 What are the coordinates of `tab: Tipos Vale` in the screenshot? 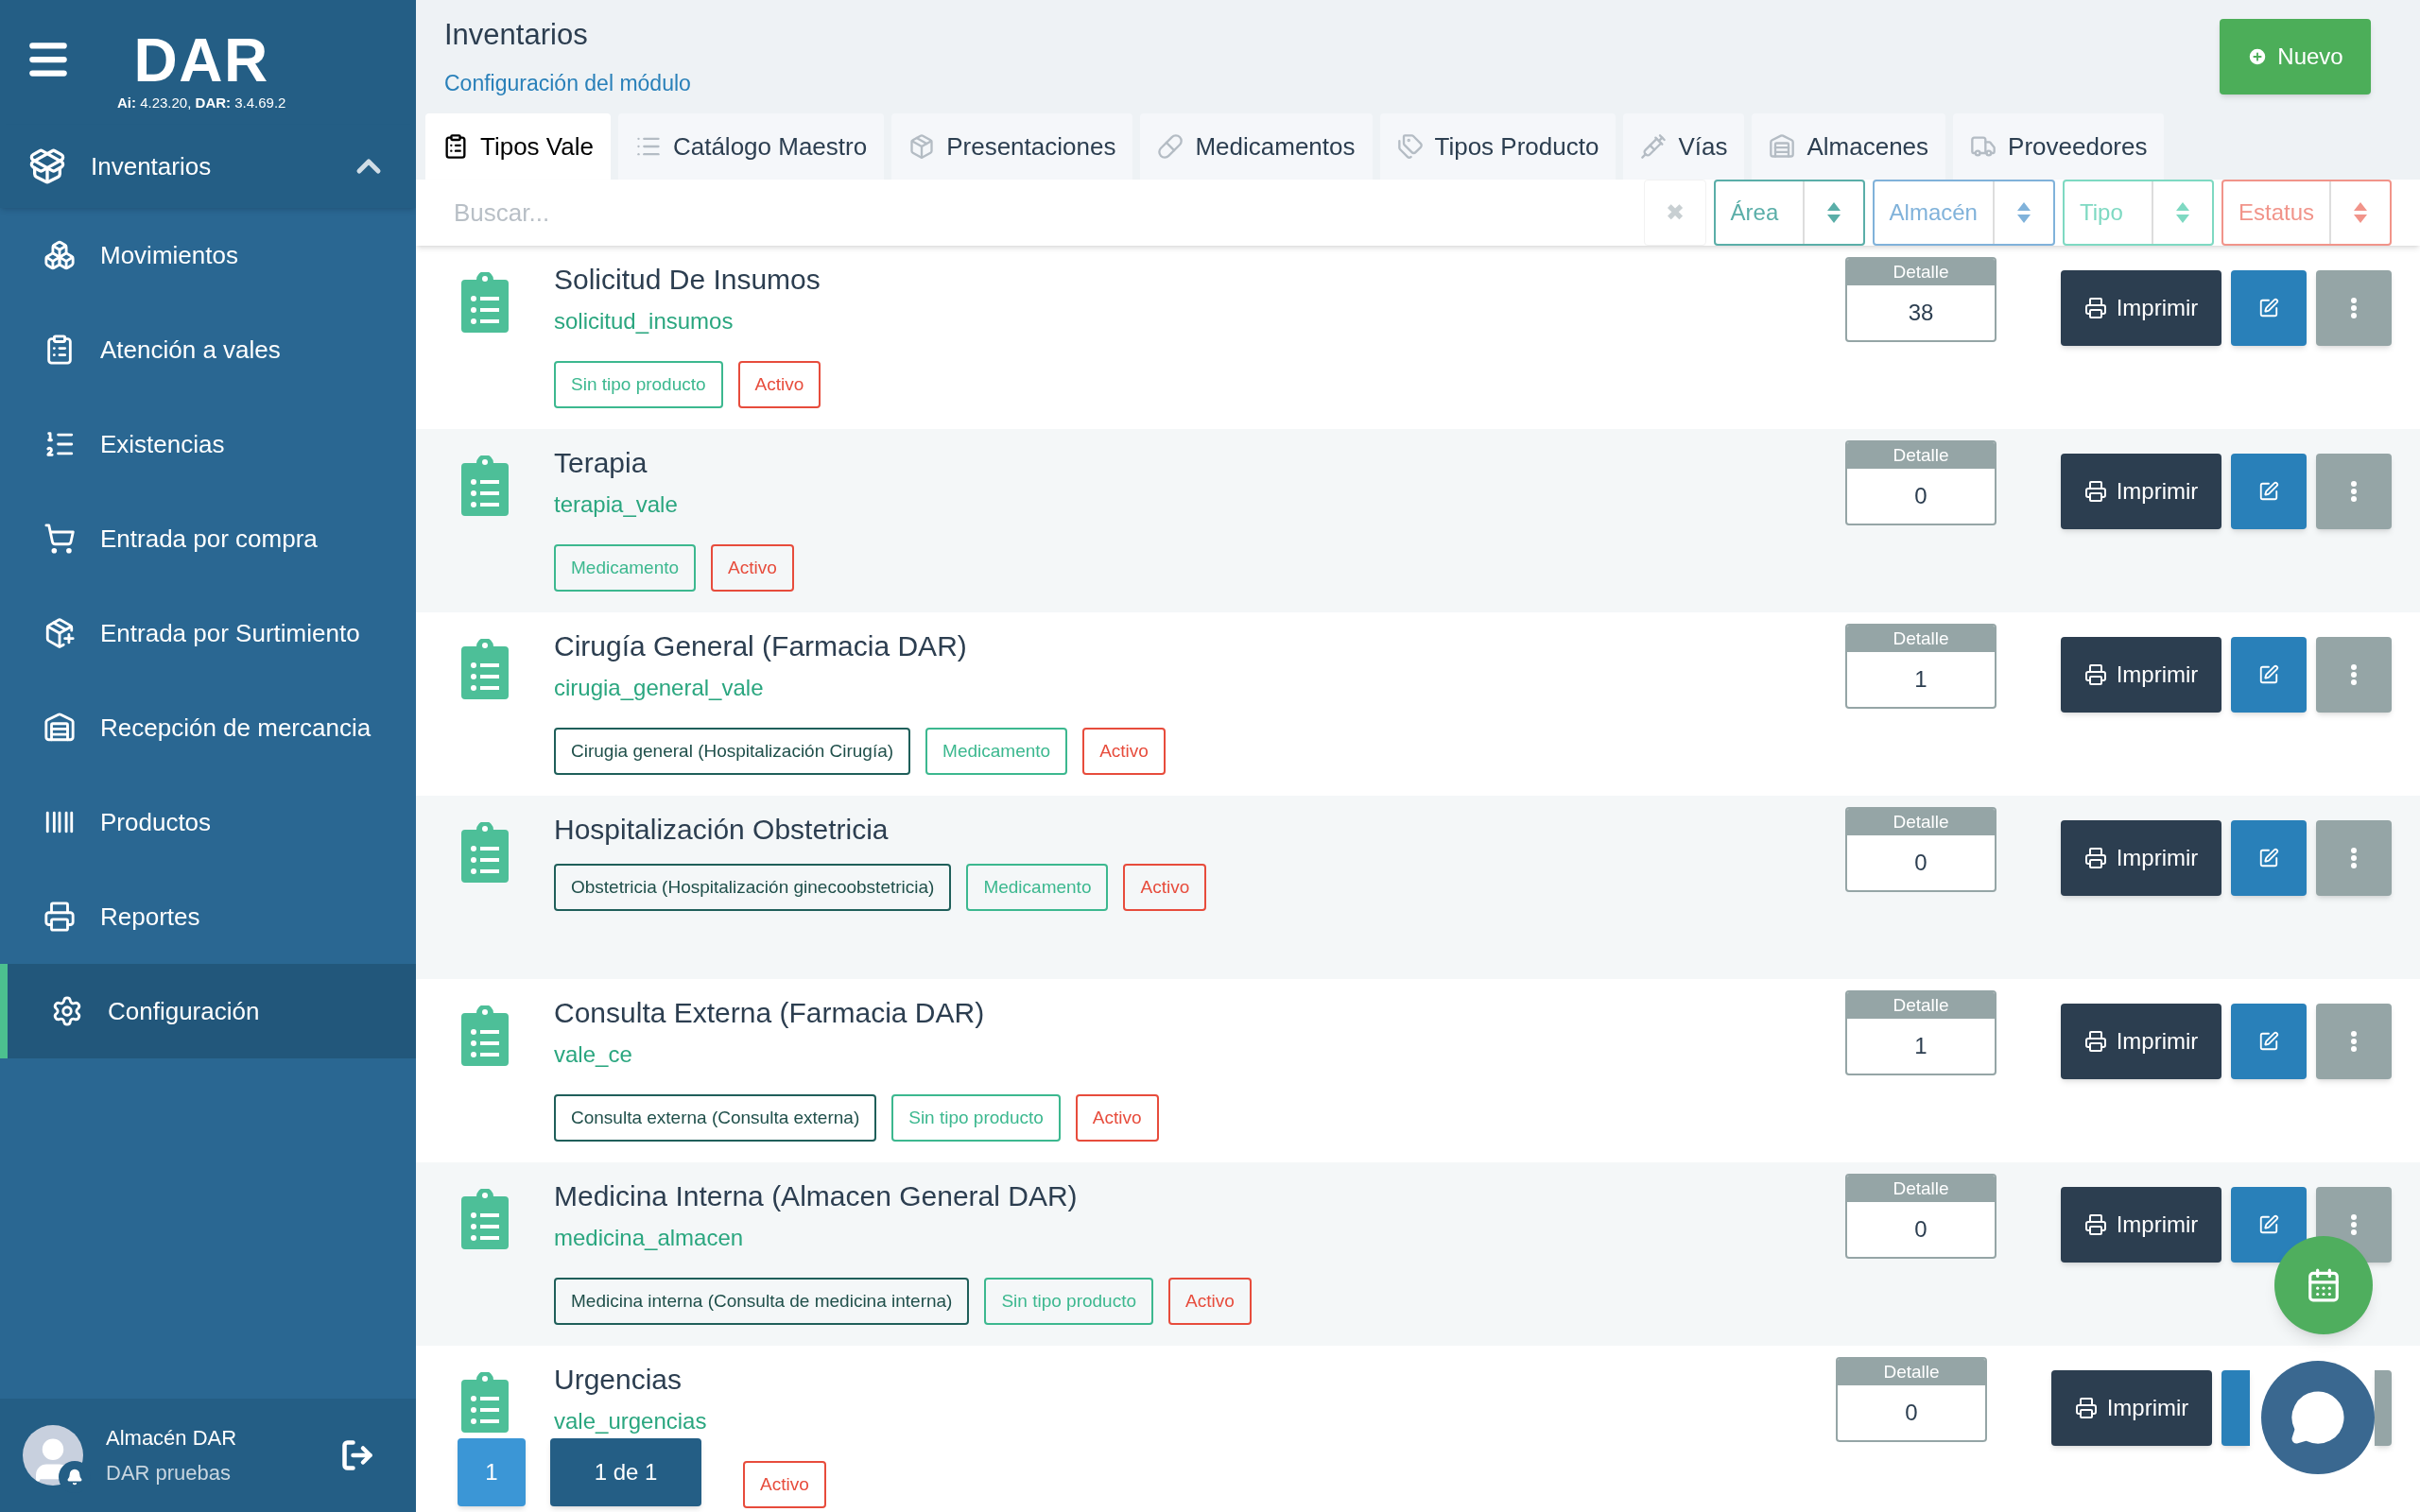 It's located at (518, 146).